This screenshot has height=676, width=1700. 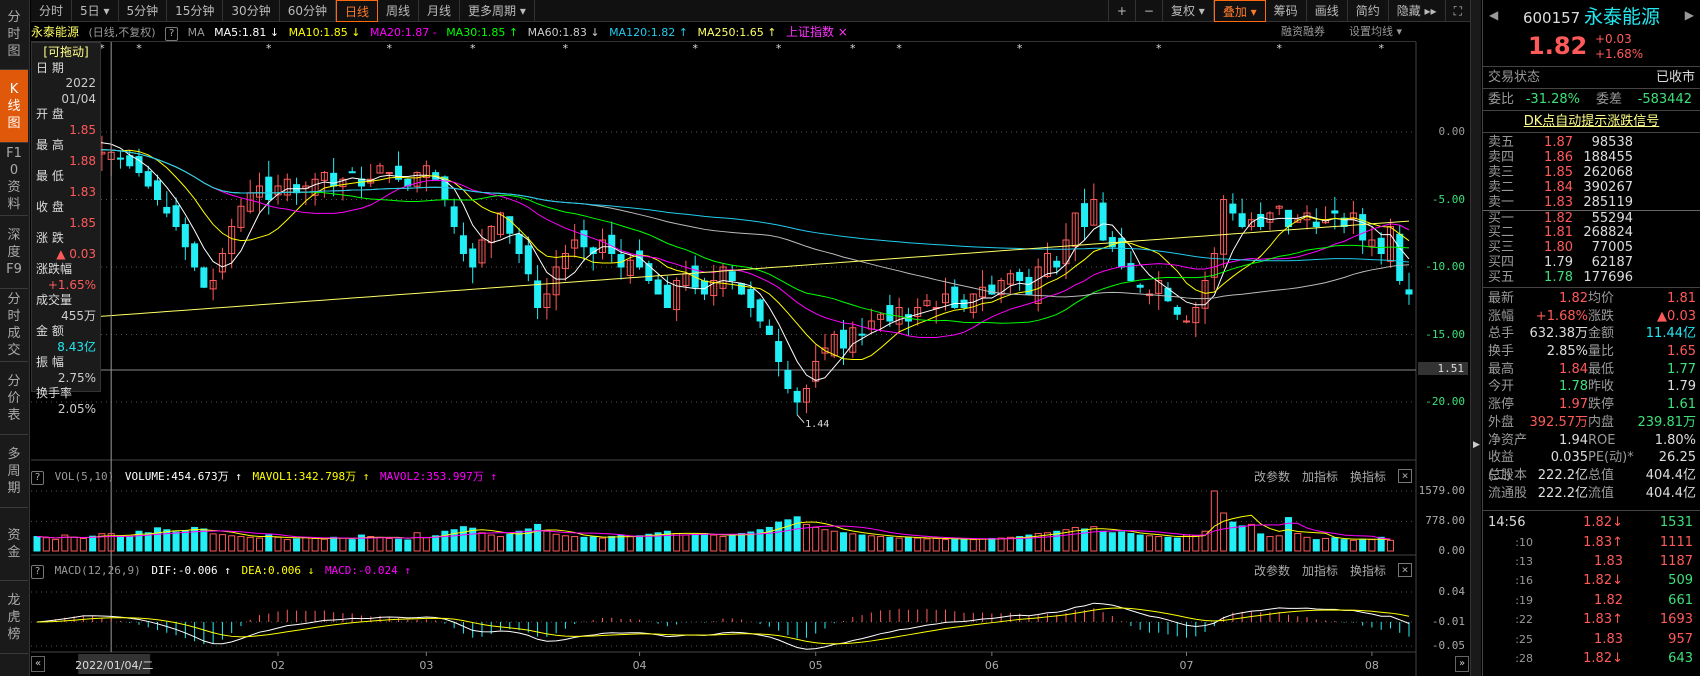 I want to click on sidebar-tab-1: K线图, so click(x=14, y=106).